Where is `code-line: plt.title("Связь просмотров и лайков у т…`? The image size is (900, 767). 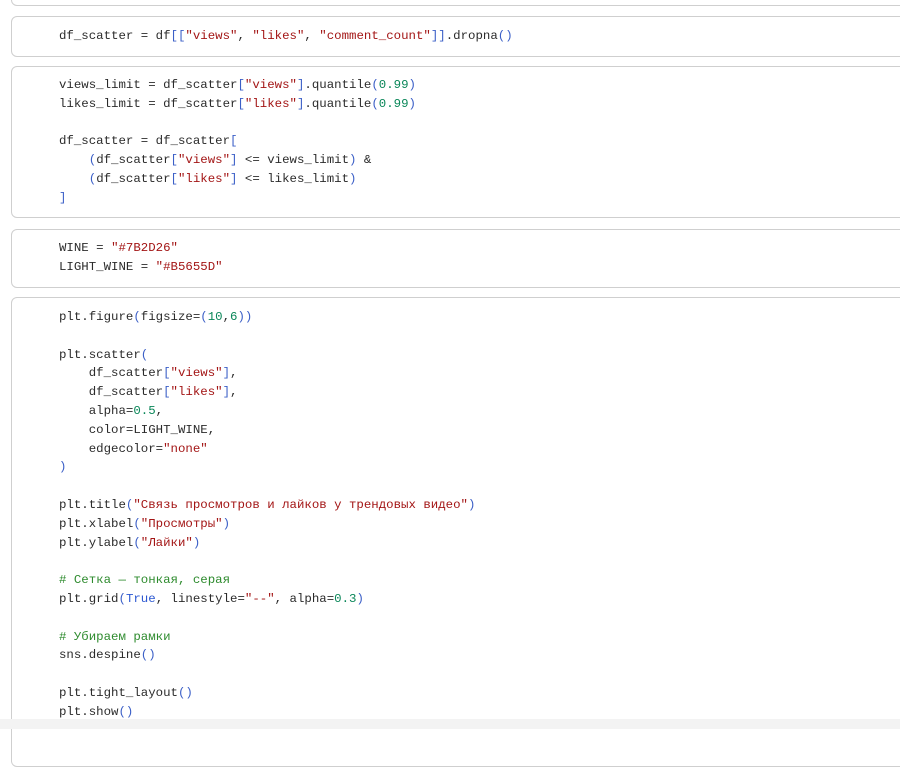 code-line: plt.title("Связь просмотров и лайков у т… is located at coordinates (267, 505).